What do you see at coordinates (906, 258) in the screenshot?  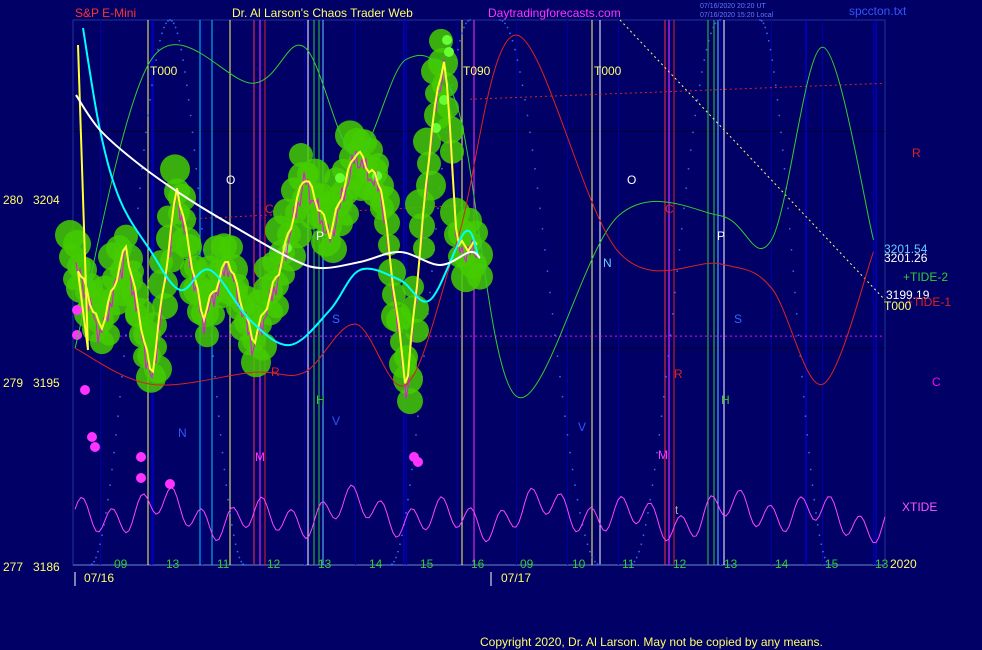 I see `label-3201-26: 3201.26` at bounding box center [906, 258].